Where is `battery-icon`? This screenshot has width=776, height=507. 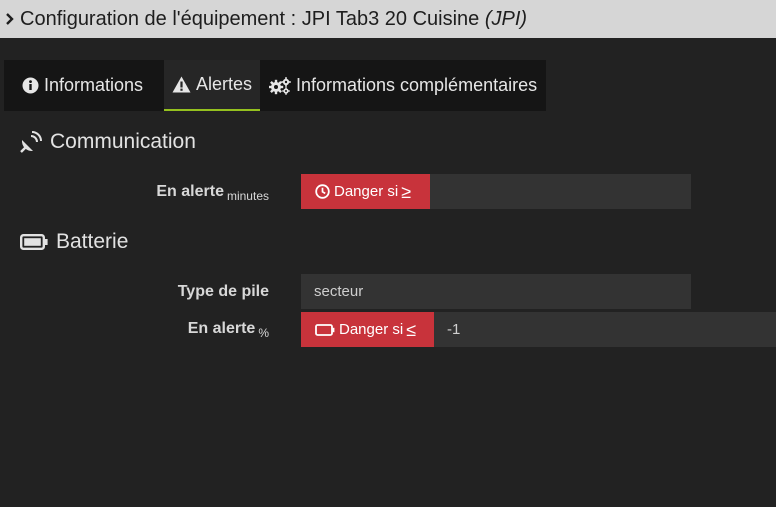 battery-icon is located at coordinates (34, 242).